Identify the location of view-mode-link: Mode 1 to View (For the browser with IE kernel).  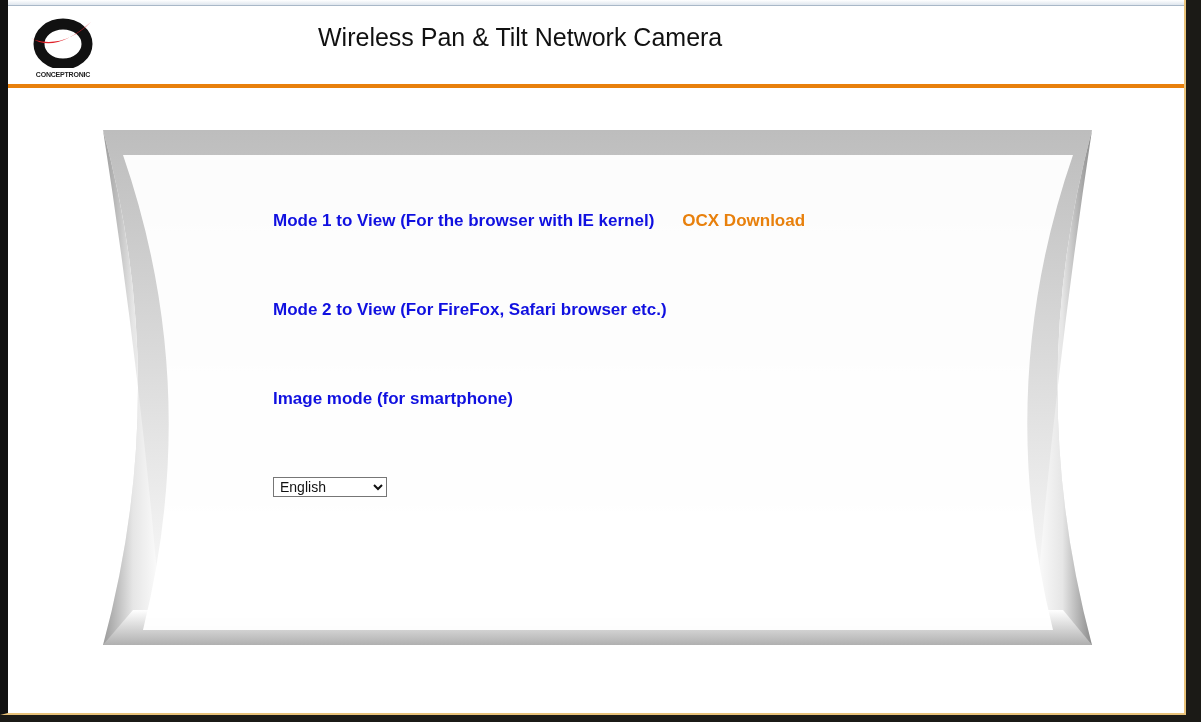
(464, 220).